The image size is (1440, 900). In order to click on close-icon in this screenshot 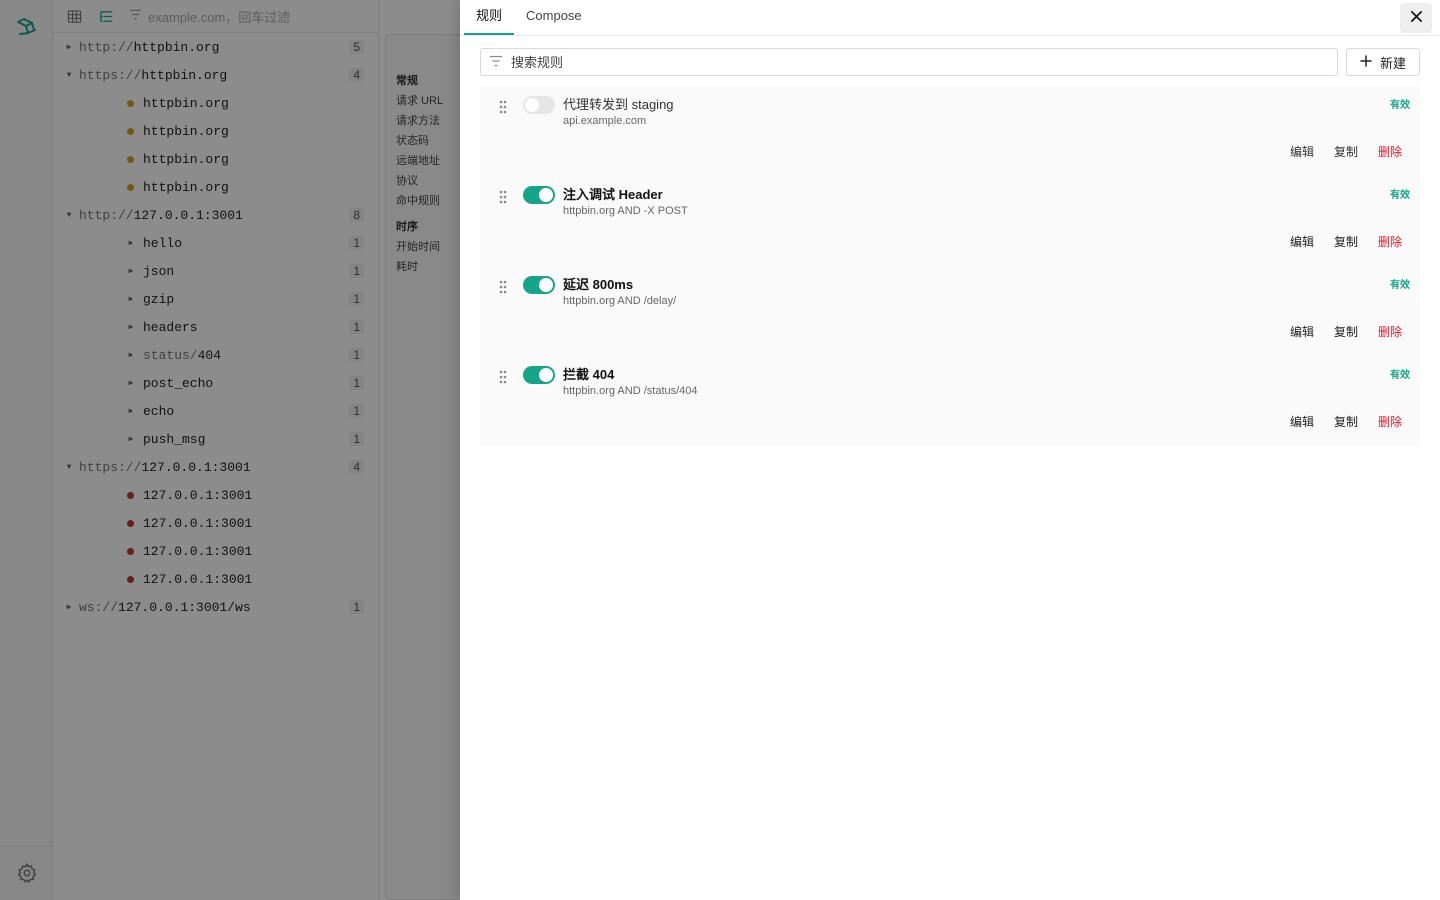, I will do `click(1416, 18)`.